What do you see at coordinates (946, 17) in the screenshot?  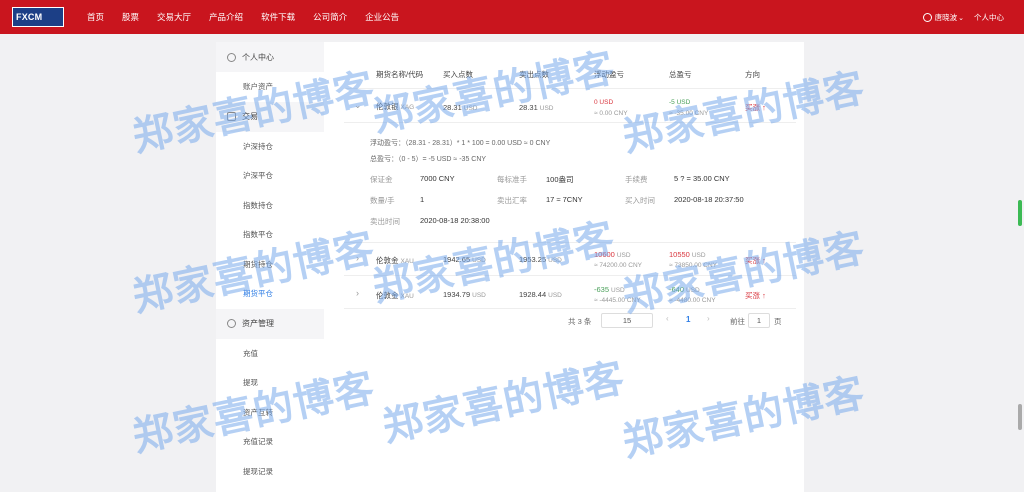 I see `user-name: 唐晓波` at bounding box center [946, 17].